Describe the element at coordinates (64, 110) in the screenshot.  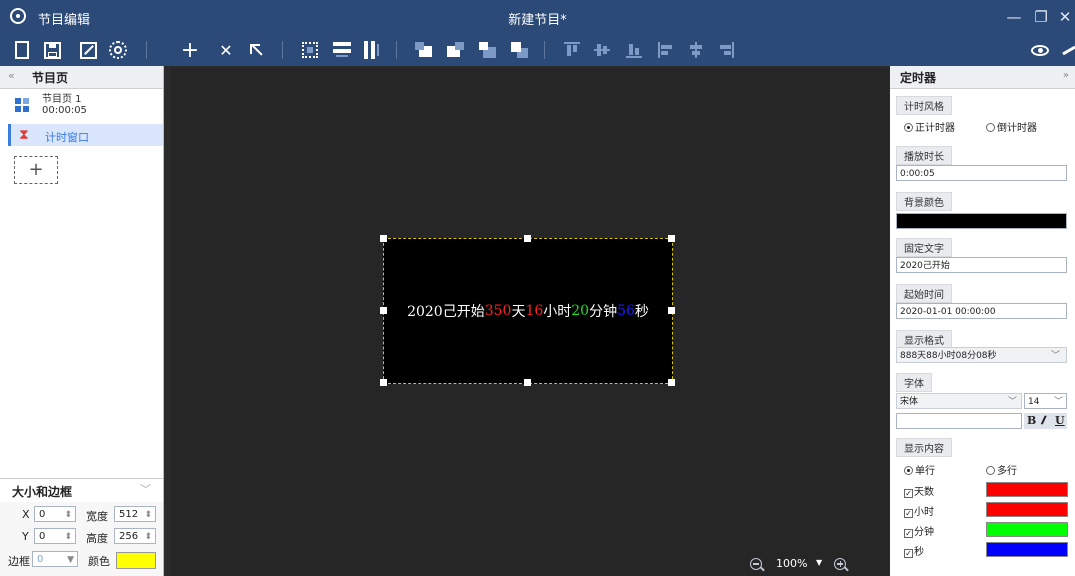
I see `page-duration: 00:00:05` at that location.